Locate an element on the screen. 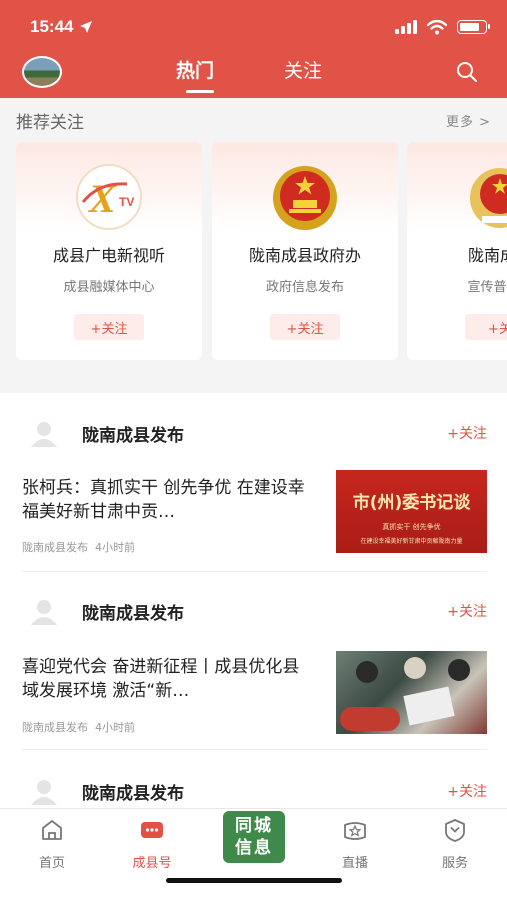 The width and height of the screenshot is (507, 900). recommend-title: 推荐关注 is located at coordinates (50, 122).